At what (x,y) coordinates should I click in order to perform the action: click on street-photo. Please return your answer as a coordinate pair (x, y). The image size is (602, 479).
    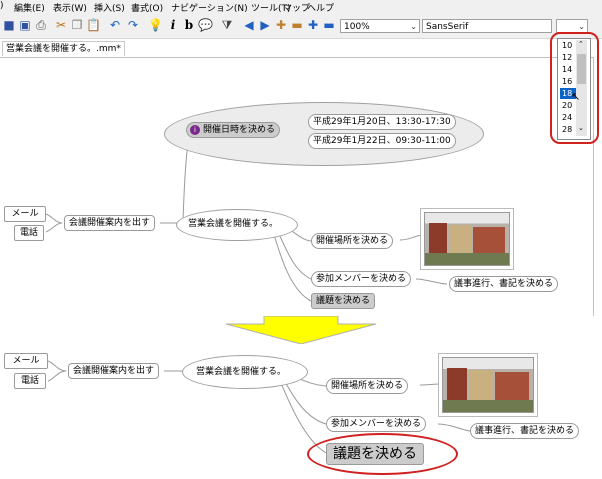
    Looking at the image, I should click on (467, 239).